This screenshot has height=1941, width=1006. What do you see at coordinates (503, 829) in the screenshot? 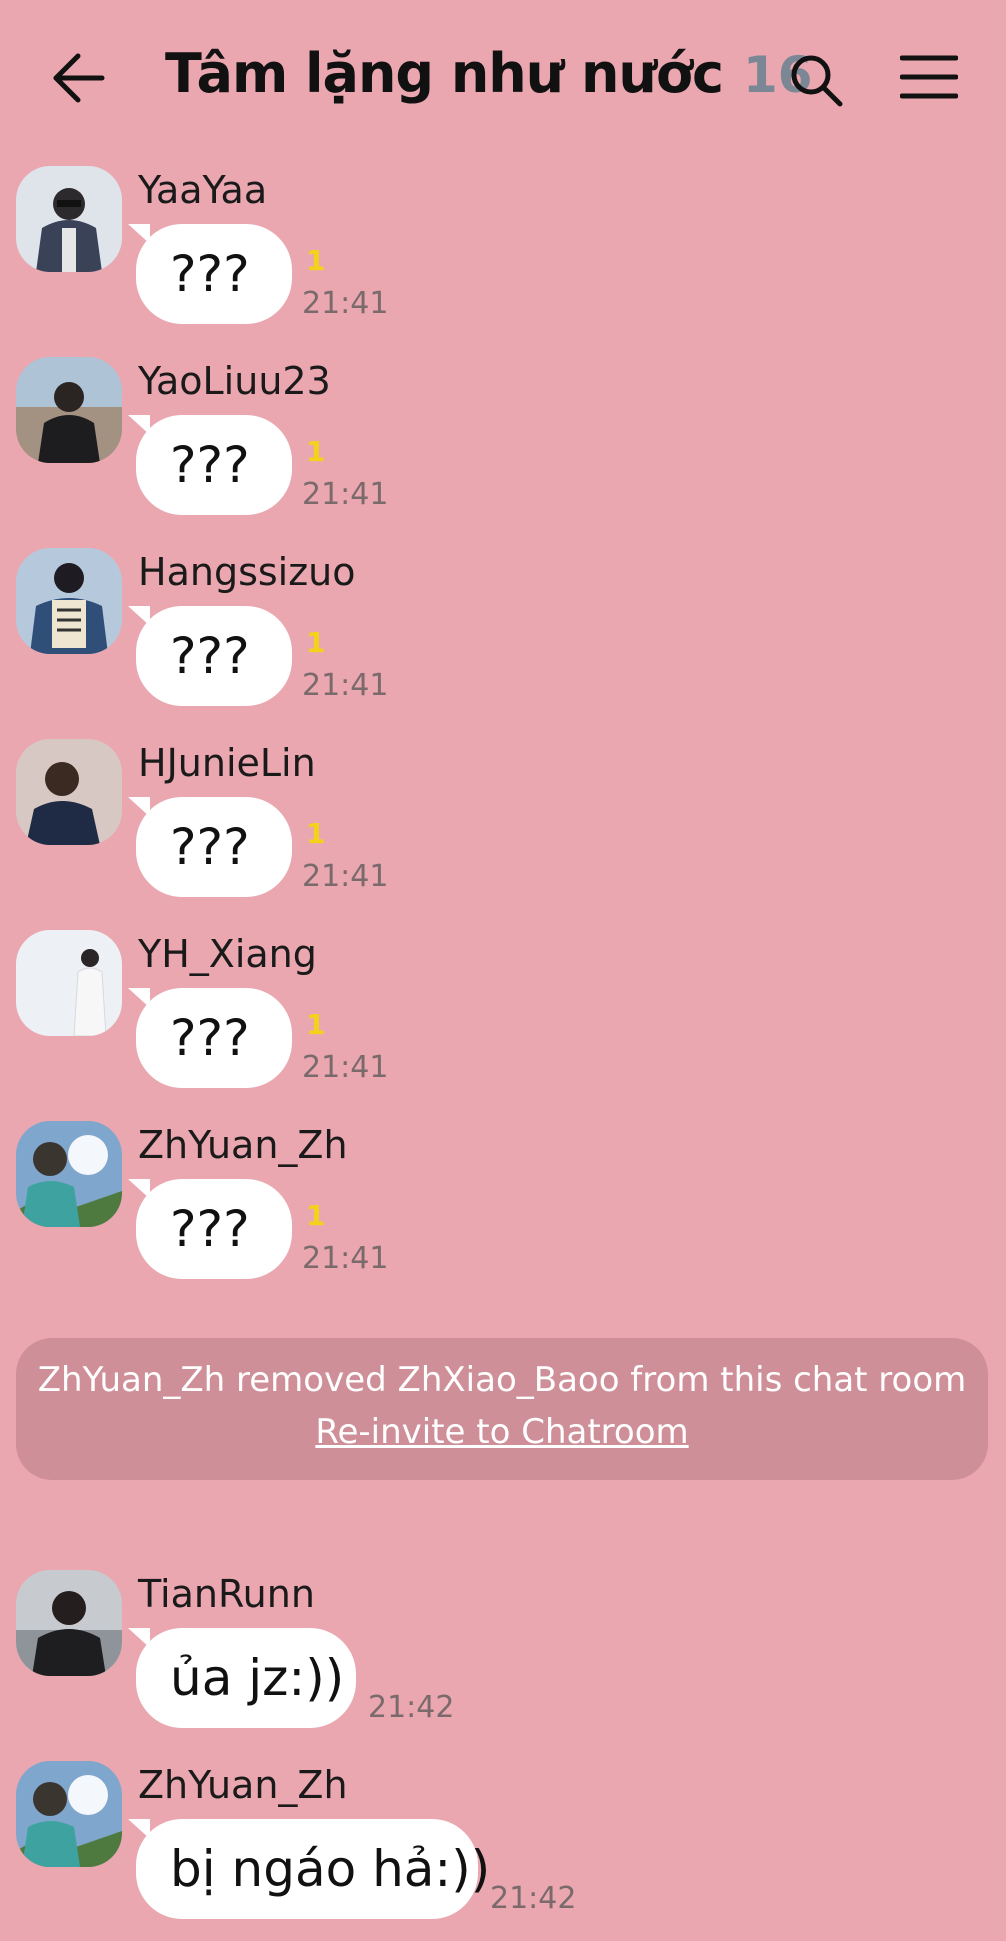
I see `message-item: HJunieLin ??? 1 21:41` at bounding box center [503, 829].